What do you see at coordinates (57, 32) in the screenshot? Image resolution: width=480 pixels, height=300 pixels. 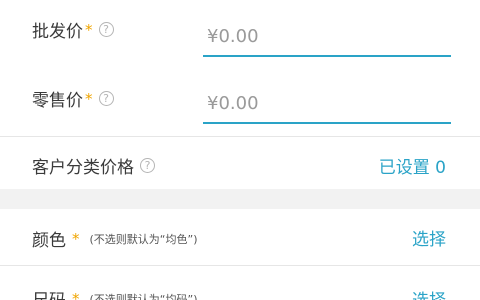 I see `wholesale-price-label: 批发价` at bounding box center [57, 32].